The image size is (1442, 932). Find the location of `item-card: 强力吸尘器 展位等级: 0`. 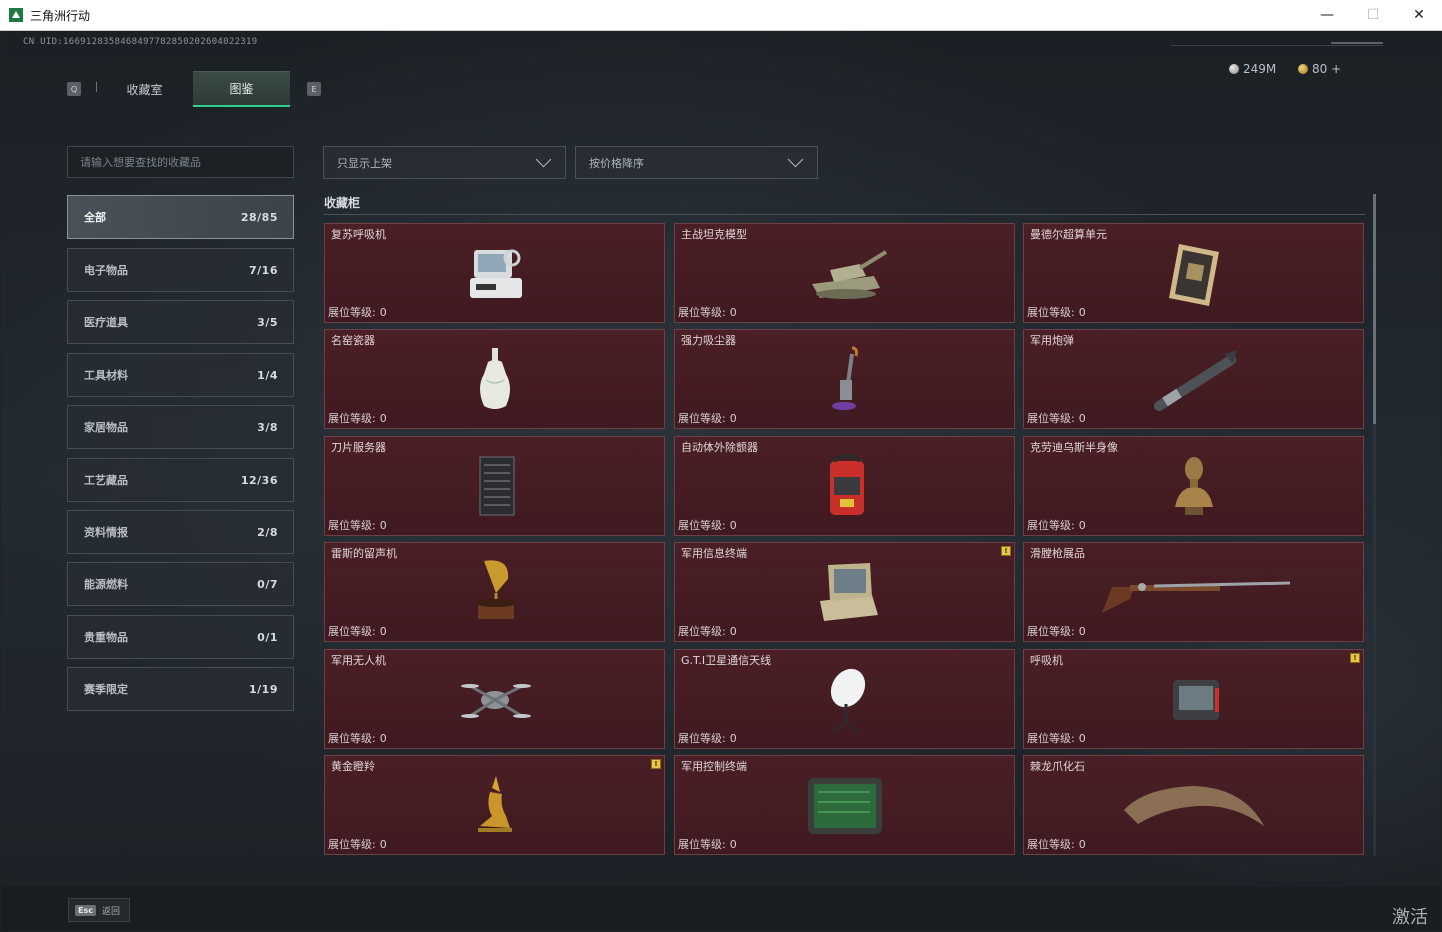

item-card: 强力吸尘器 展位等级: 0 is located at coordinates (844, 379).